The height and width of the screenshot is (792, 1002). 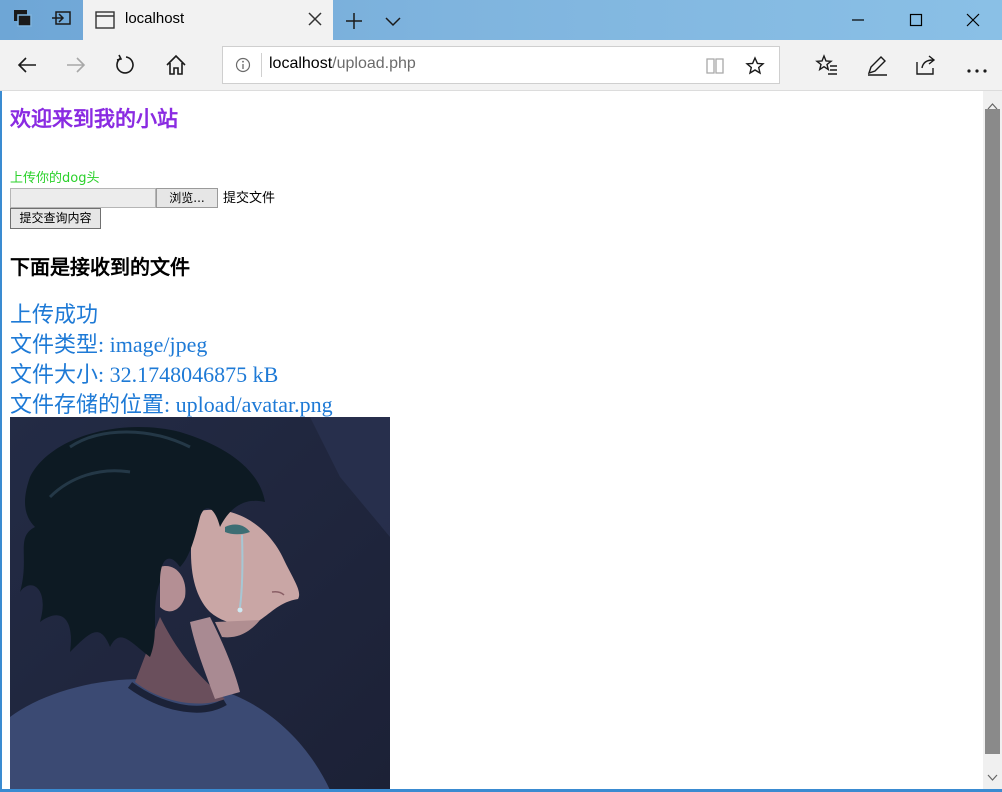 I want to click on file-path-input, so click(x=83, y=198).